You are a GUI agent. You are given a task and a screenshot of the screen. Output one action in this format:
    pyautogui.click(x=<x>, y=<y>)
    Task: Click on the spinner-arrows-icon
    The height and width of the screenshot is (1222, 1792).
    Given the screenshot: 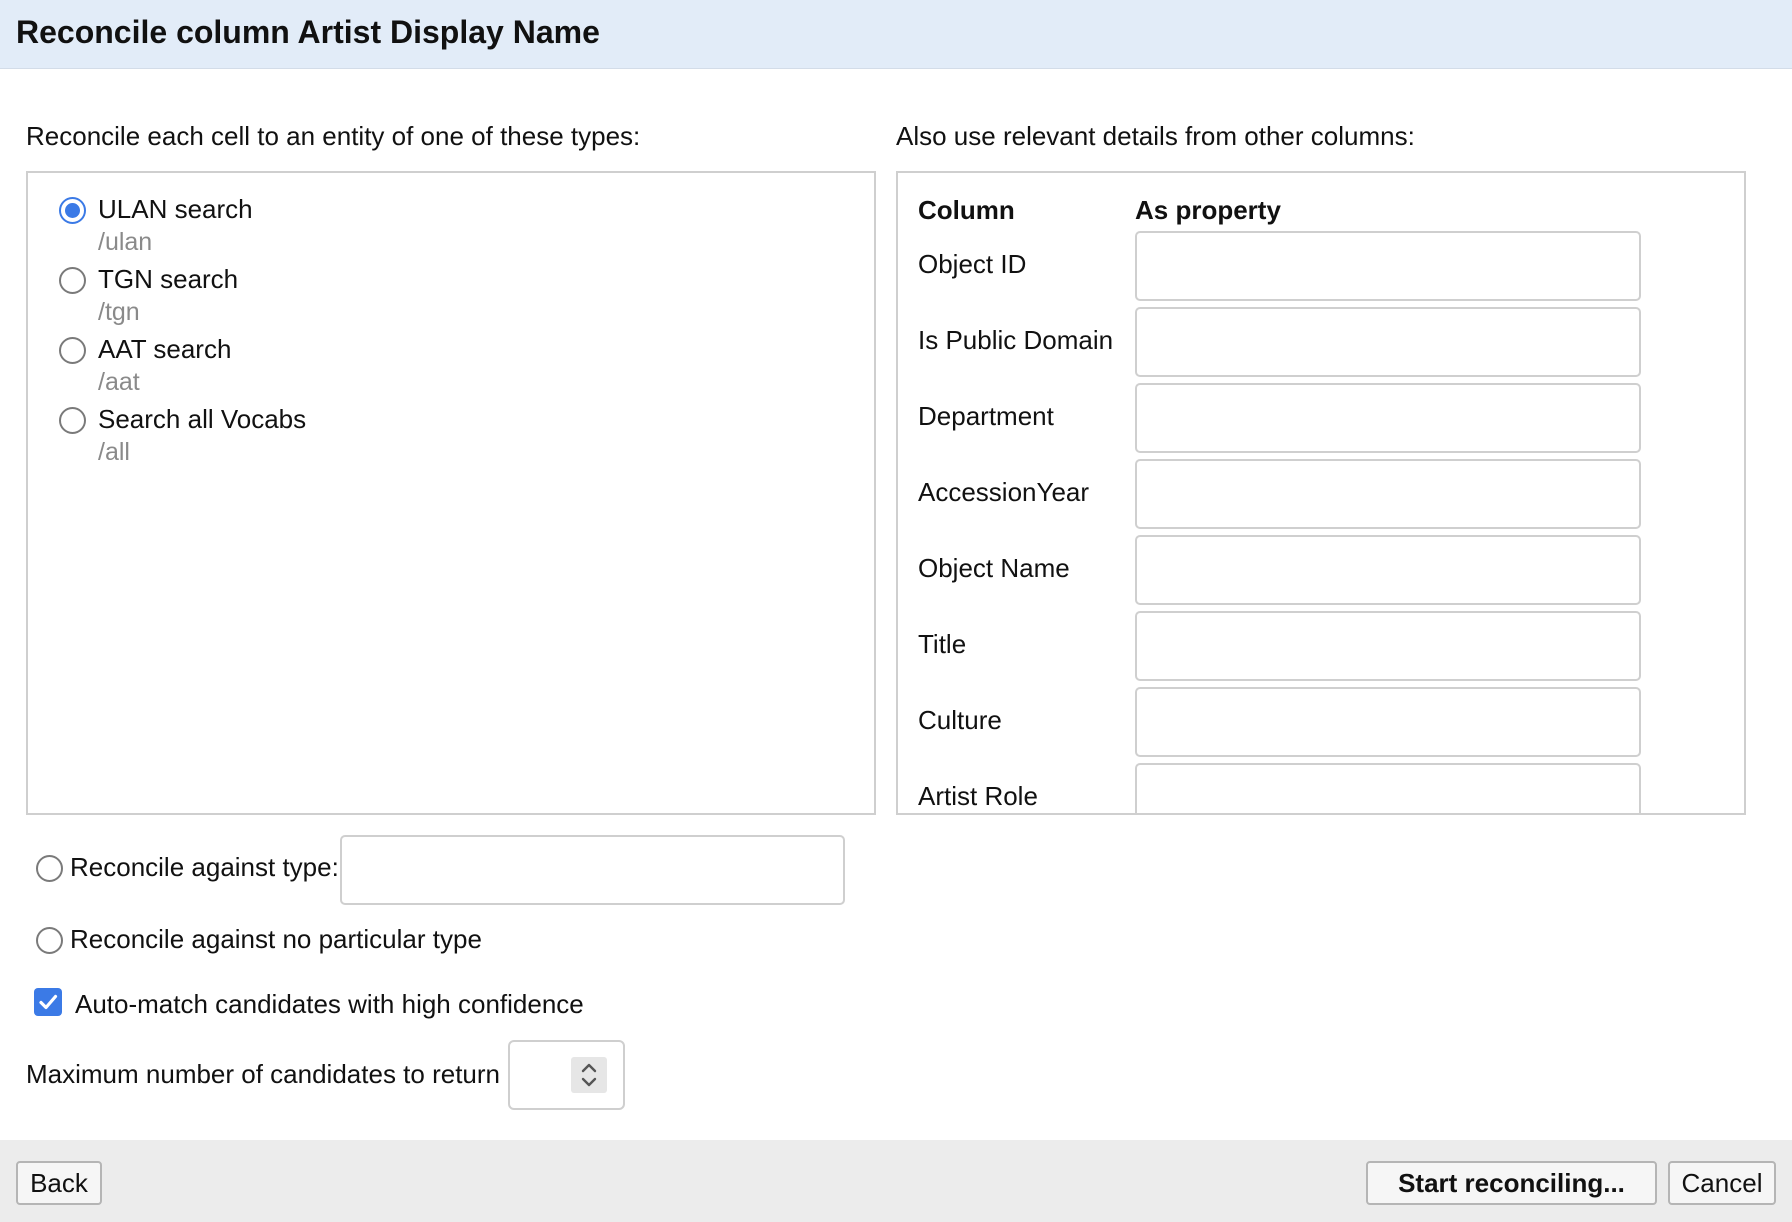 What is the action you would take?
    pyautogui.click(x=589, y=1075)
    